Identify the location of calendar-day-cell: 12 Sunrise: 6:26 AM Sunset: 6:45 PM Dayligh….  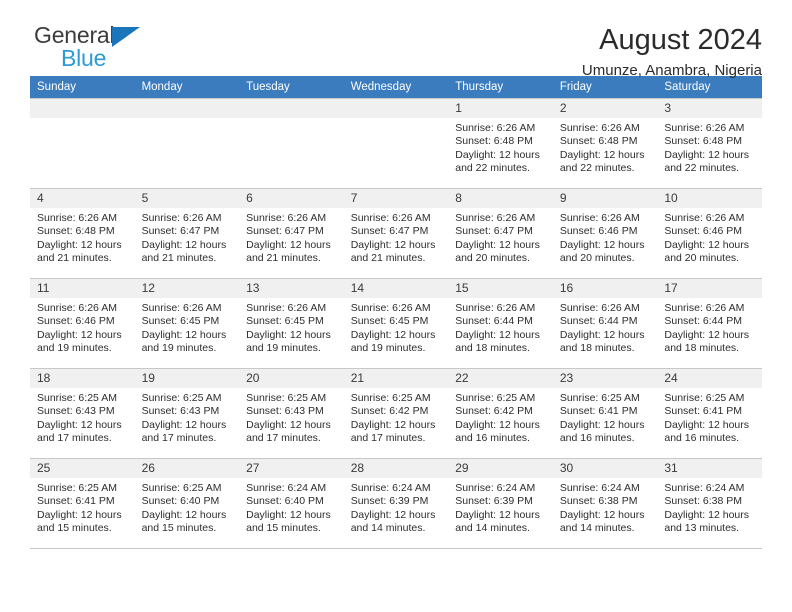
(187, 323).